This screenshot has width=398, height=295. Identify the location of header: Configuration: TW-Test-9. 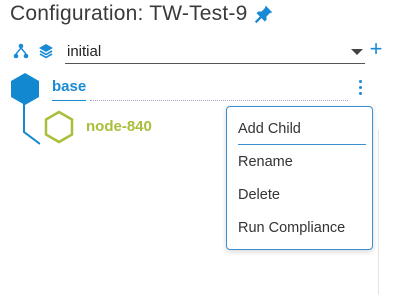
(142, 14).